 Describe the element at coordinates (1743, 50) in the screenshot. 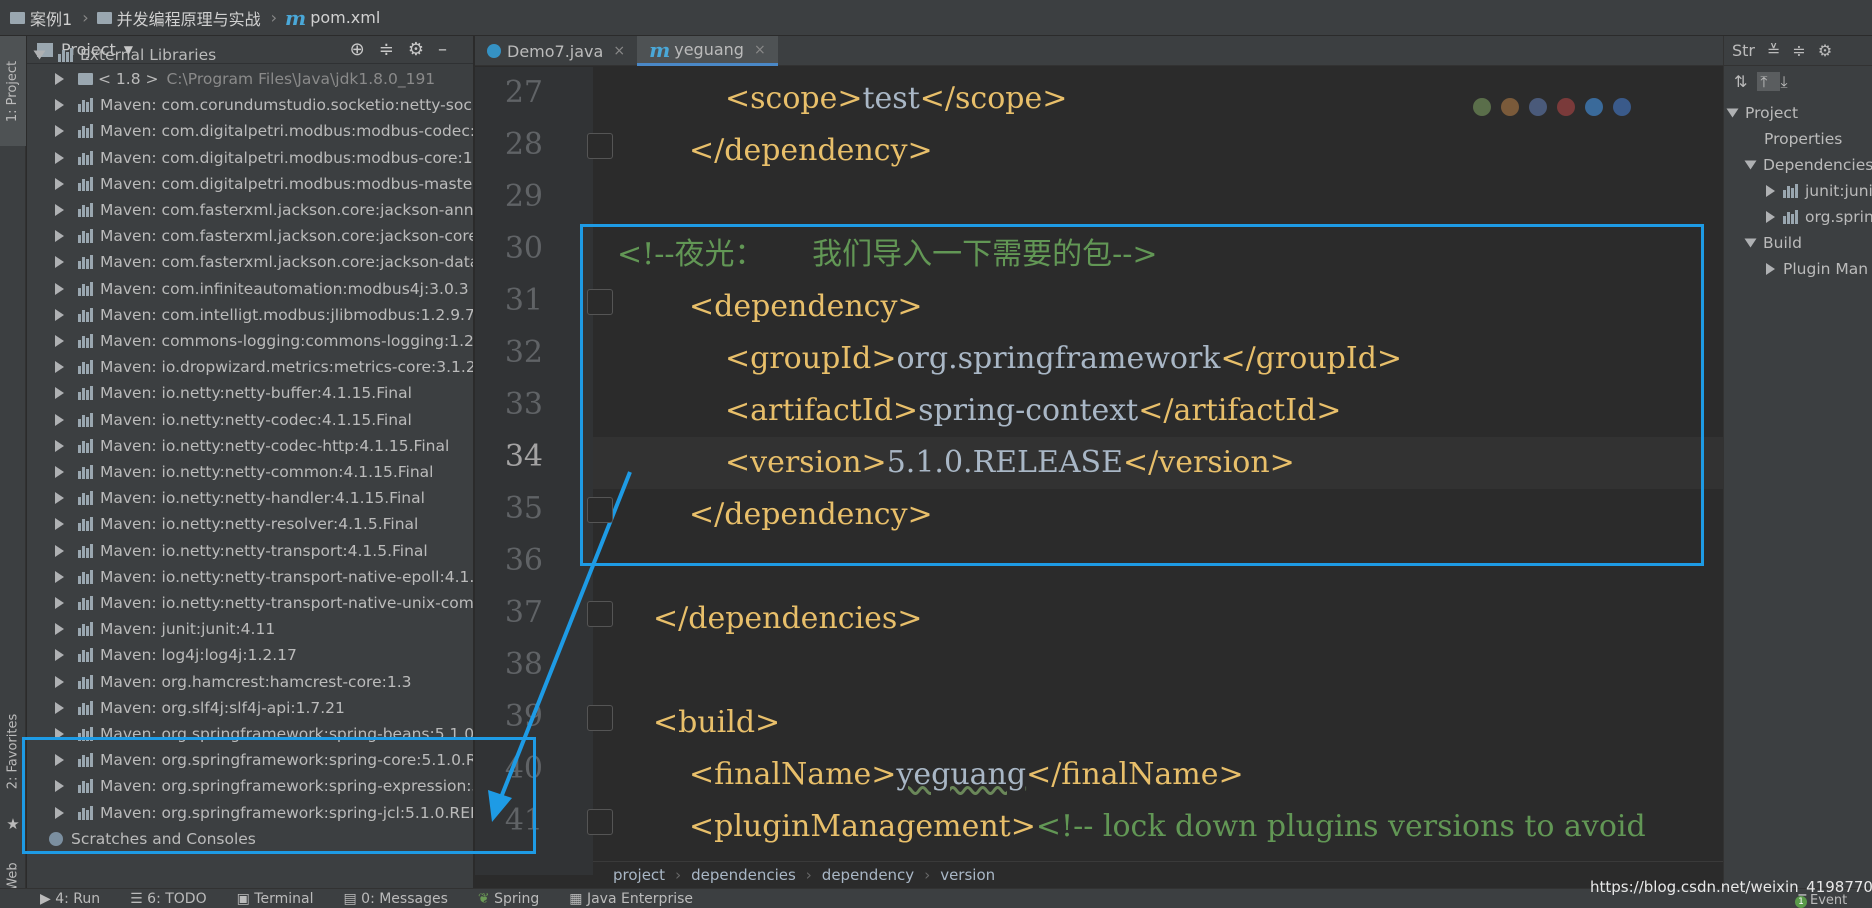

I see `structure-panel-title: Str` at that location.